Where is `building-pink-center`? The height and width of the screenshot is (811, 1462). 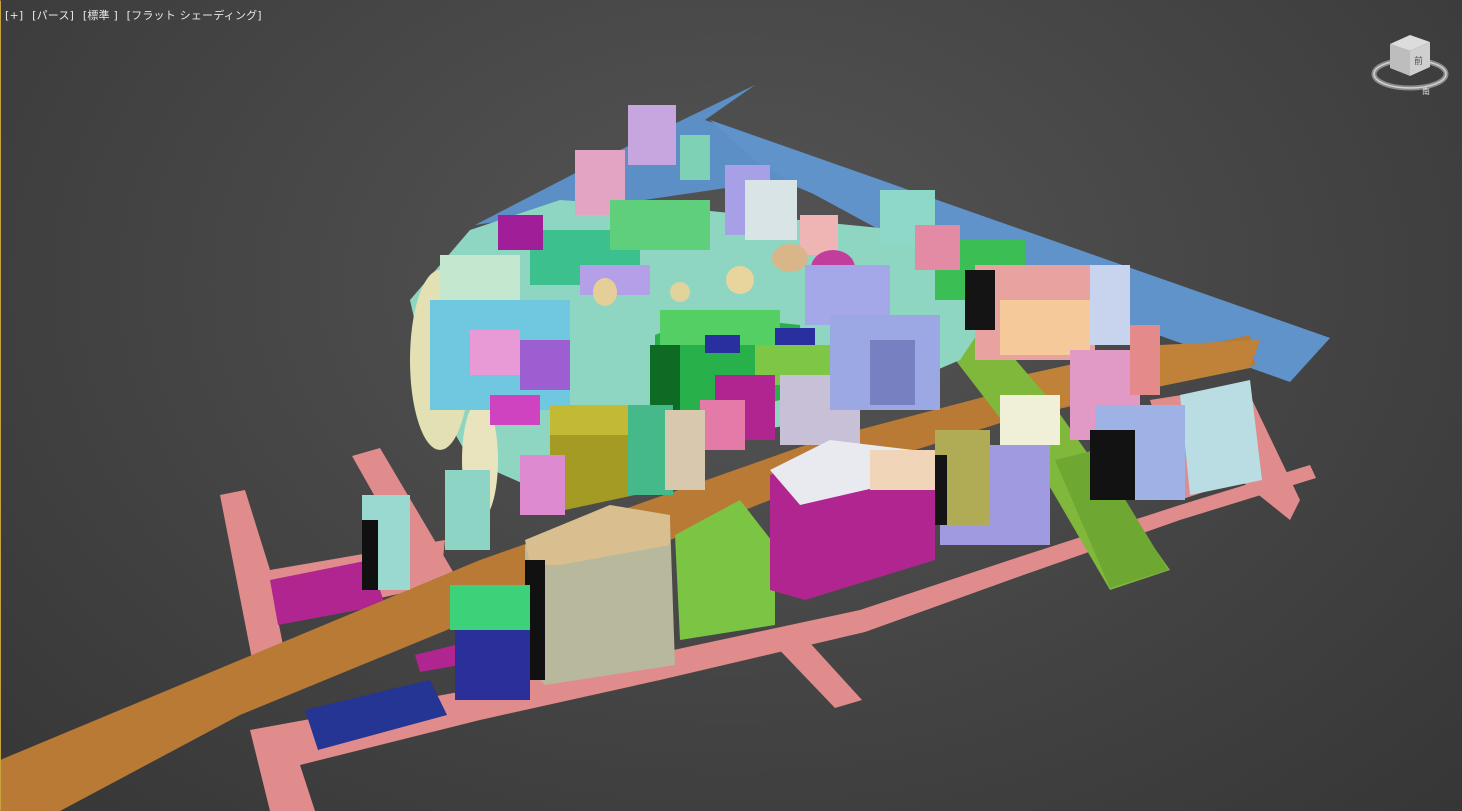
building-pink-center is located at coordinates (722, 425).